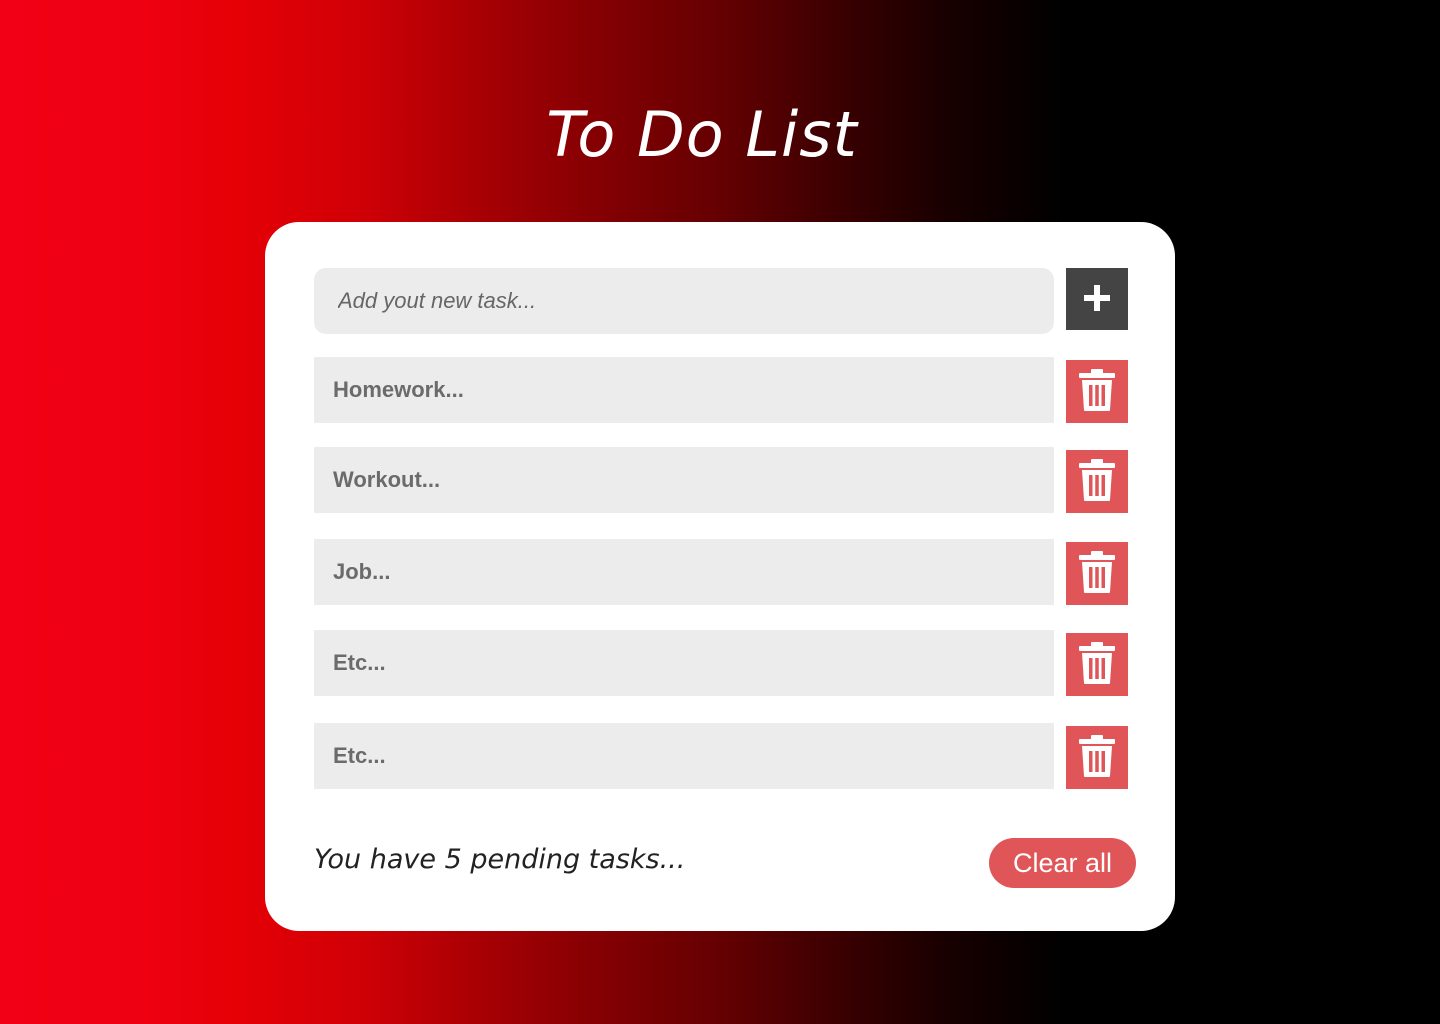 This screenshot has height=1024, width=1440. I want to click on add-task-button, so click(1097, 299).